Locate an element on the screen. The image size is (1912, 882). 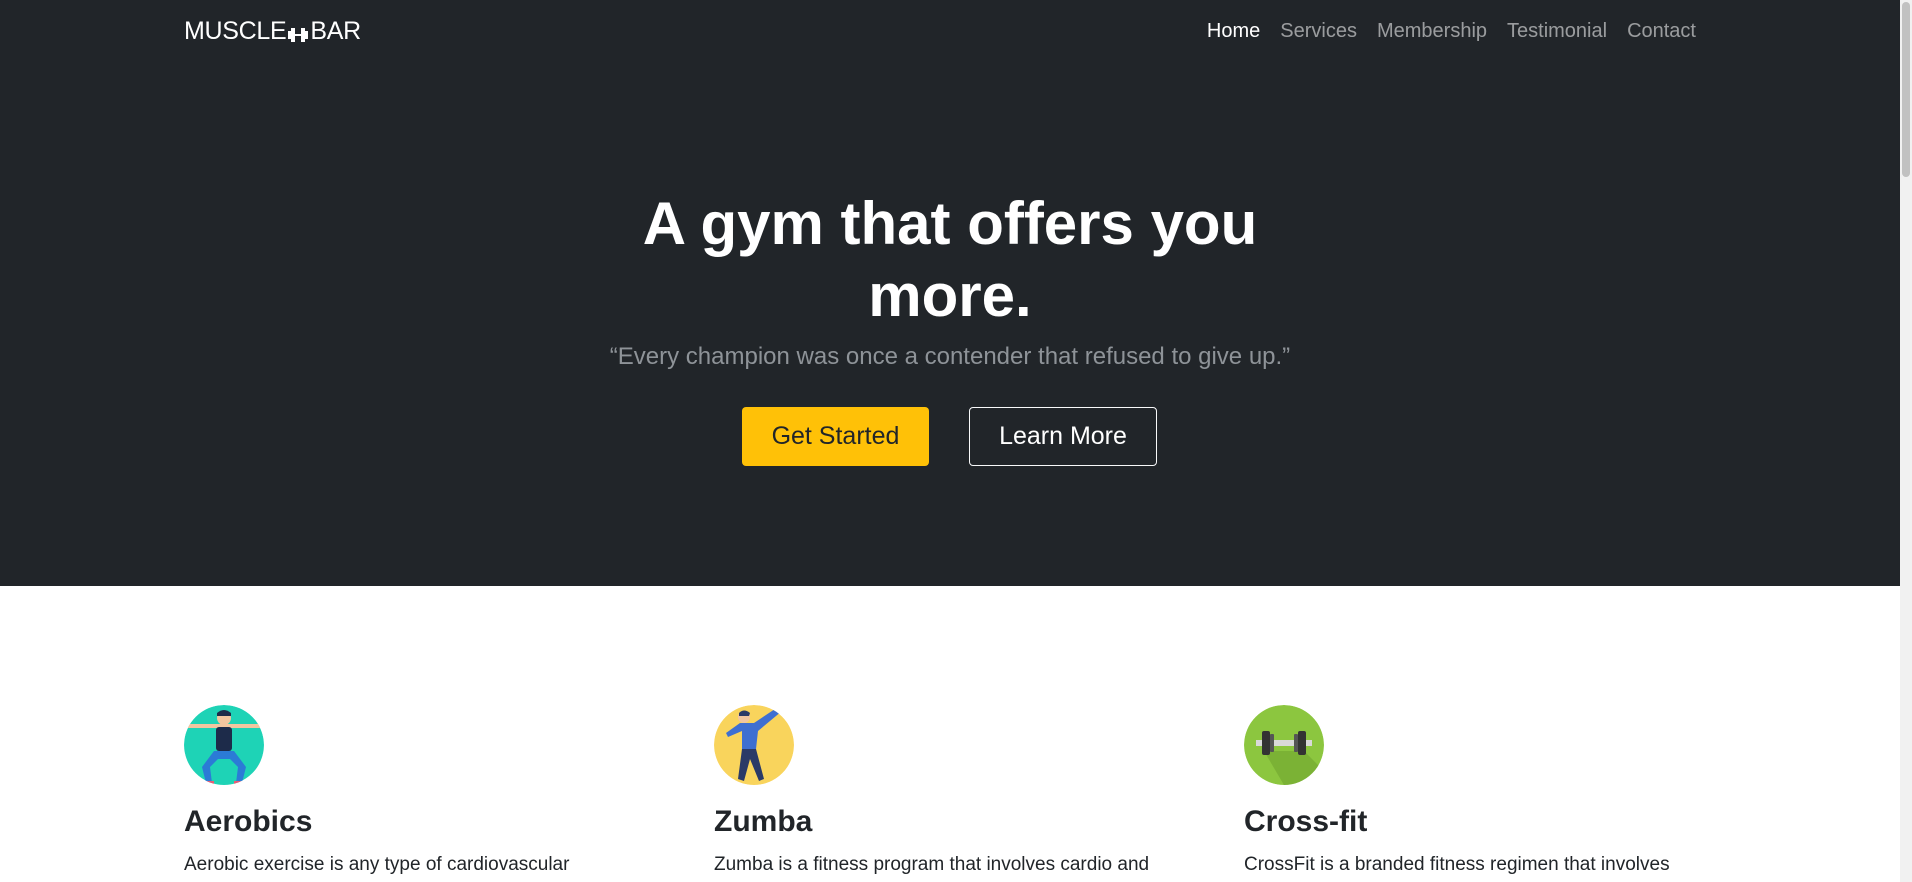
barbell-icon is located at coordinates (1284, 745).